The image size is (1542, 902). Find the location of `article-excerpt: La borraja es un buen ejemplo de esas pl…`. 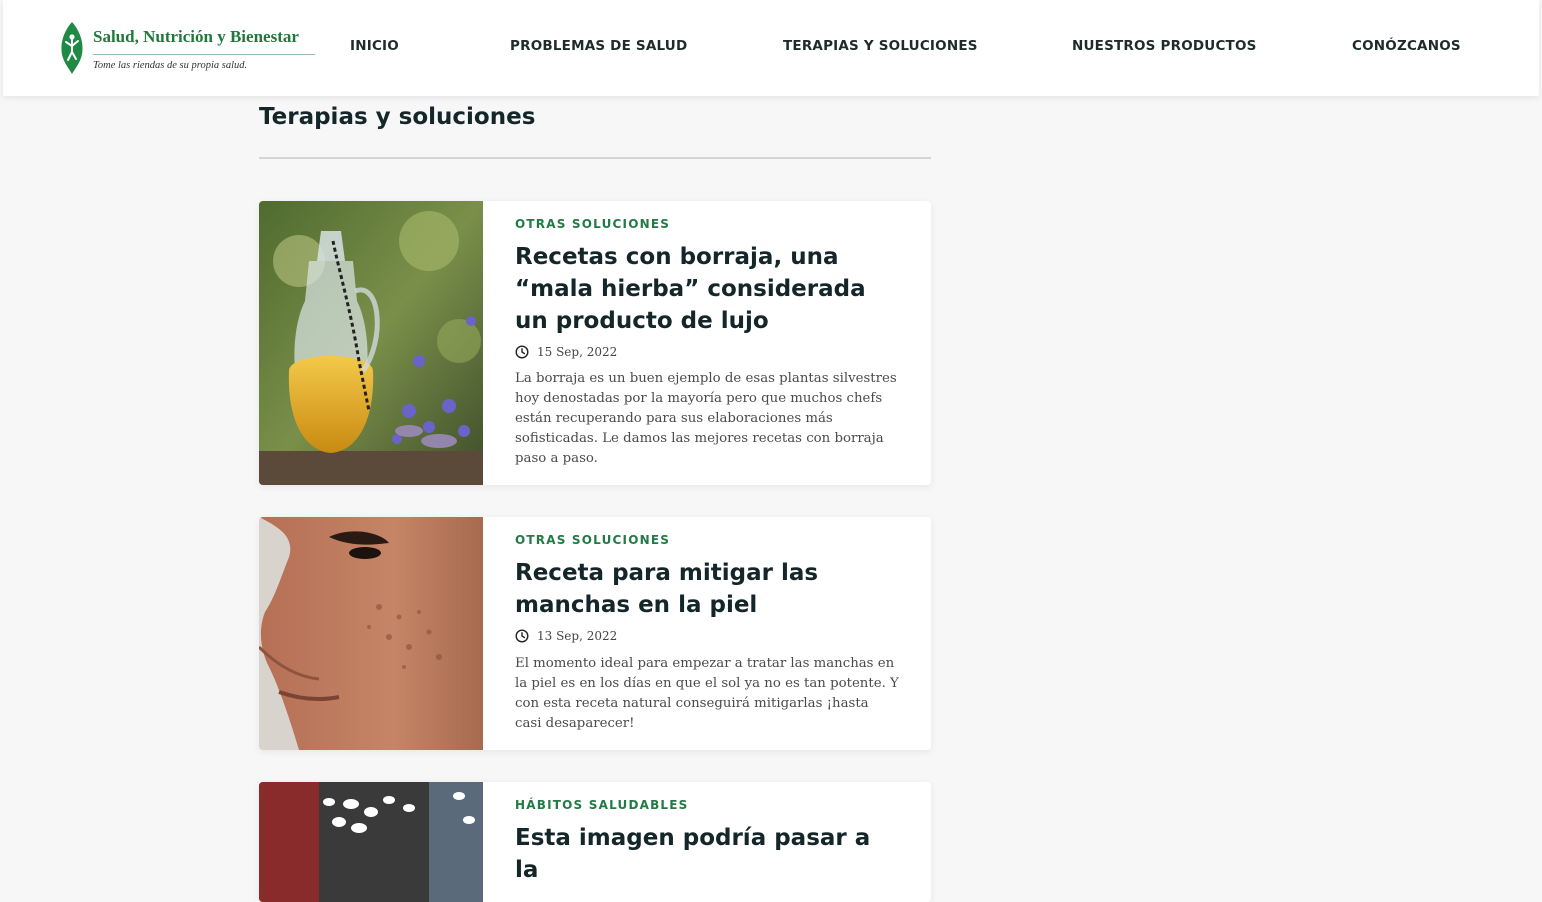

article-excerpt: La borraja es un buen ejemplo de esas pl… is located at coordinates (706, 418).